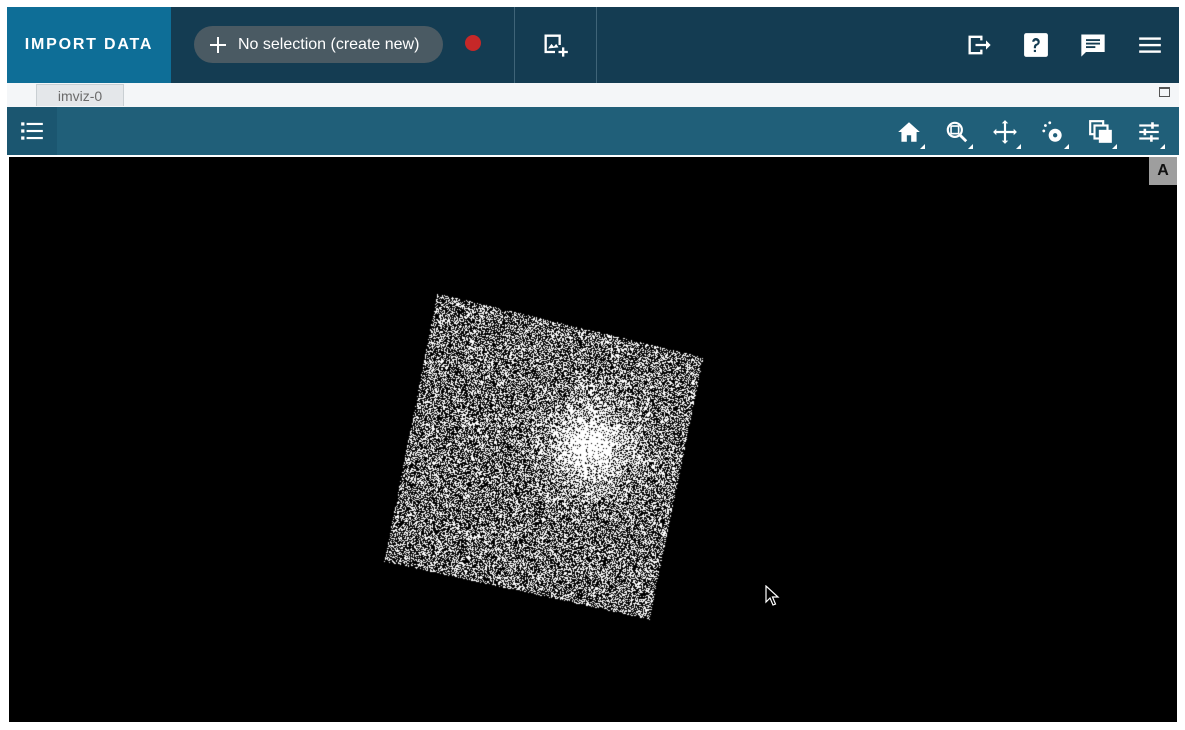  What do you see at coordinates (80, 95) in the screenshot?
I see `tab-imviz-0: imviz-0` at bounding box center [80, 95].